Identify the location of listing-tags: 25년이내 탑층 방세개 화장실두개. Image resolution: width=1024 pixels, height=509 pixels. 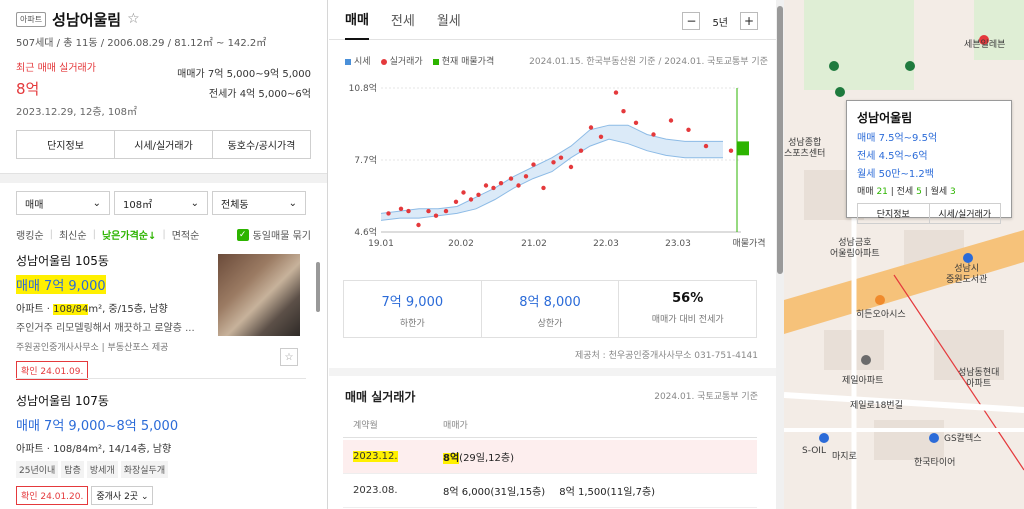
(161, 469).